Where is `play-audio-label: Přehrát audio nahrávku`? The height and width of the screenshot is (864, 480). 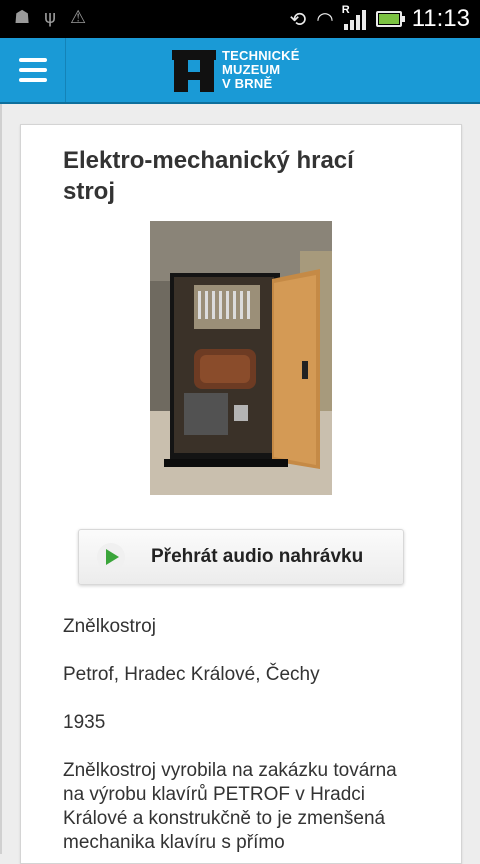 play-audio-label: Přehrát audio nahrávku is located at coordinates (257, 556).